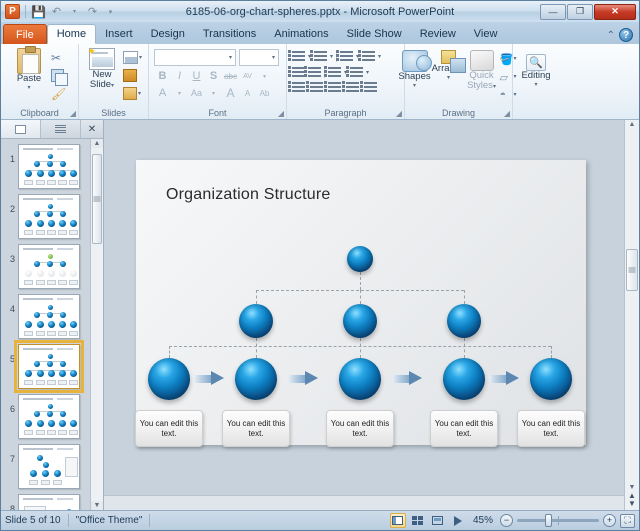  What do you see at coordinates (179, 76) in the screenshot?
I see `italic-button: I` at bounding box center [179, 76].